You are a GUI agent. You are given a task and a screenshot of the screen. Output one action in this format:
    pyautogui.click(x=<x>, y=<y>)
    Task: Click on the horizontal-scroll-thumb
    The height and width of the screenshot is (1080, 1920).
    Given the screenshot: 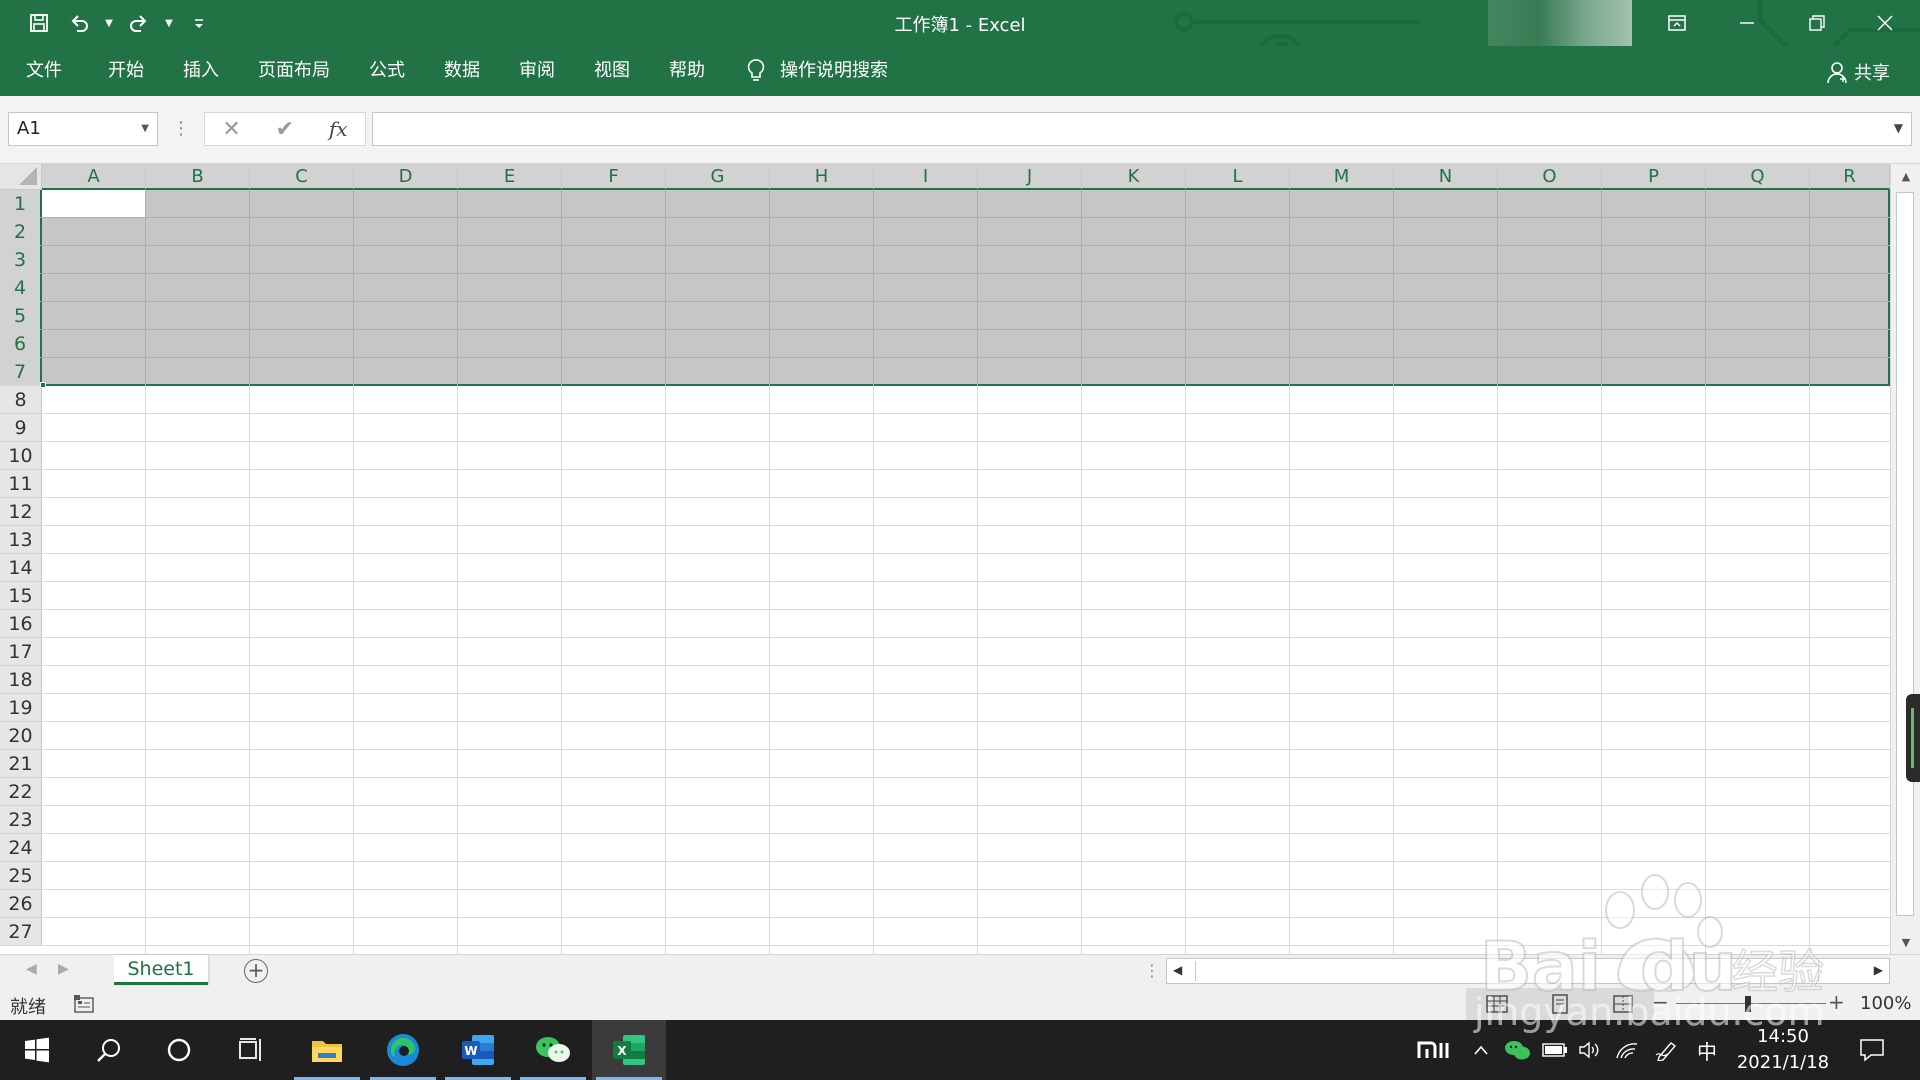 What is the action you would take?
    pyautogui.click(x=1507, y=971)
    